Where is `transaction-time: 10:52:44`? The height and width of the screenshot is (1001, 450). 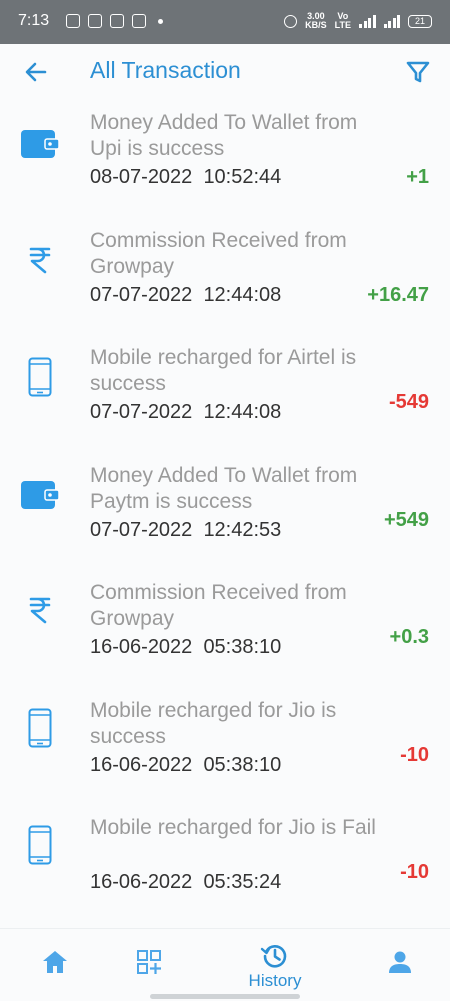
transaction-time: 10:52:44 is located at coordinates (242, 177).